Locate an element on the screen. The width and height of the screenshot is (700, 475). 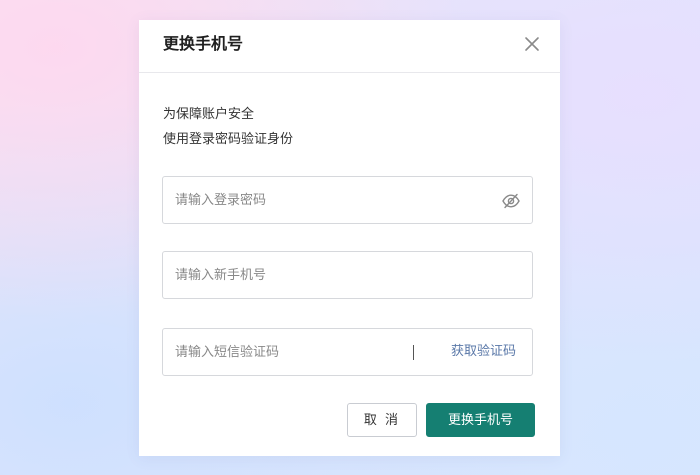
sms-code-field: 获取验证码 is located at coordinates (347, 352).